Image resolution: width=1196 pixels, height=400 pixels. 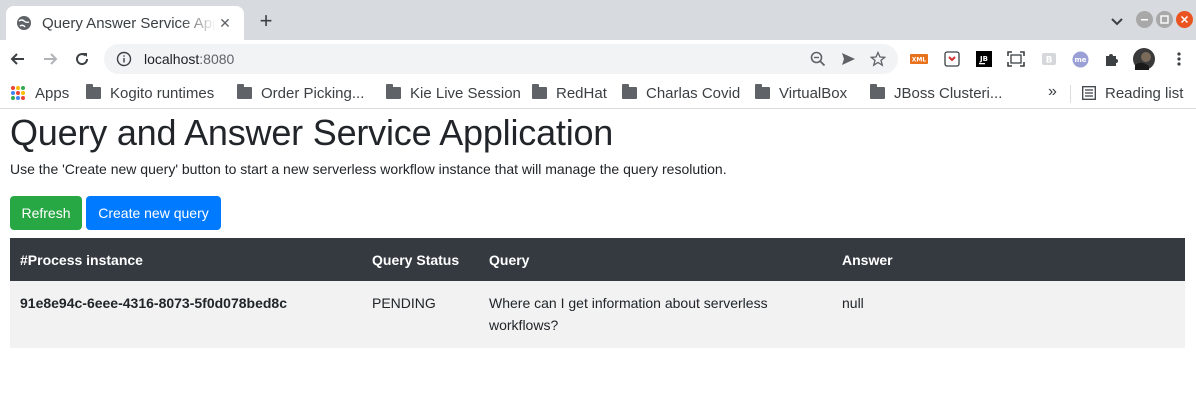 What do you see at coordinates (186, 314) in the screenshot?
I see `process-instance-cell: 91e8e94c-6eee-4316-8073-5f0d078bed8c` at bounding box center [186, 314].